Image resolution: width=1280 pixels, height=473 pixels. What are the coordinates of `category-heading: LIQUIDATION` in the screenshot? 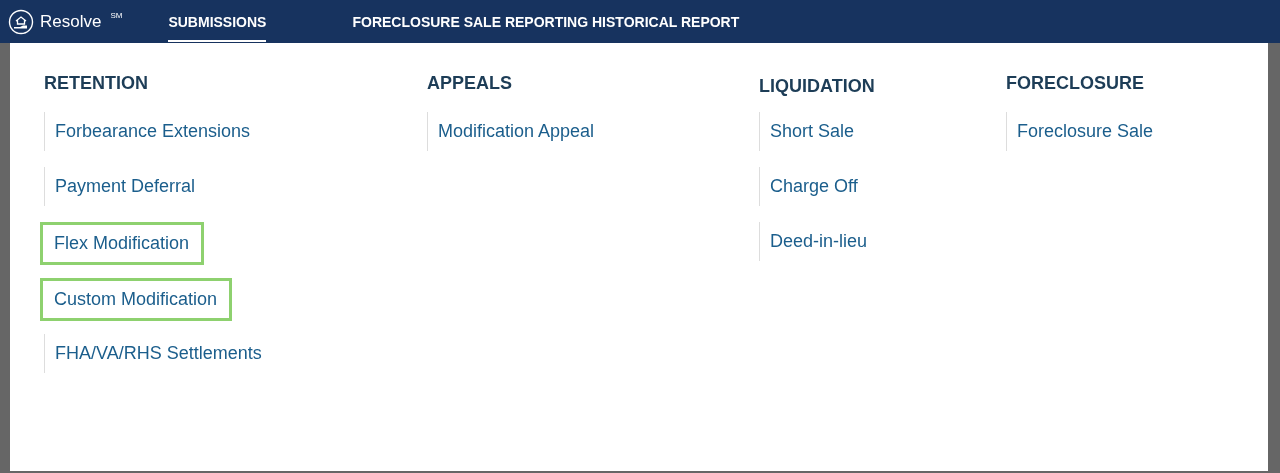 It's located at (817, 86).